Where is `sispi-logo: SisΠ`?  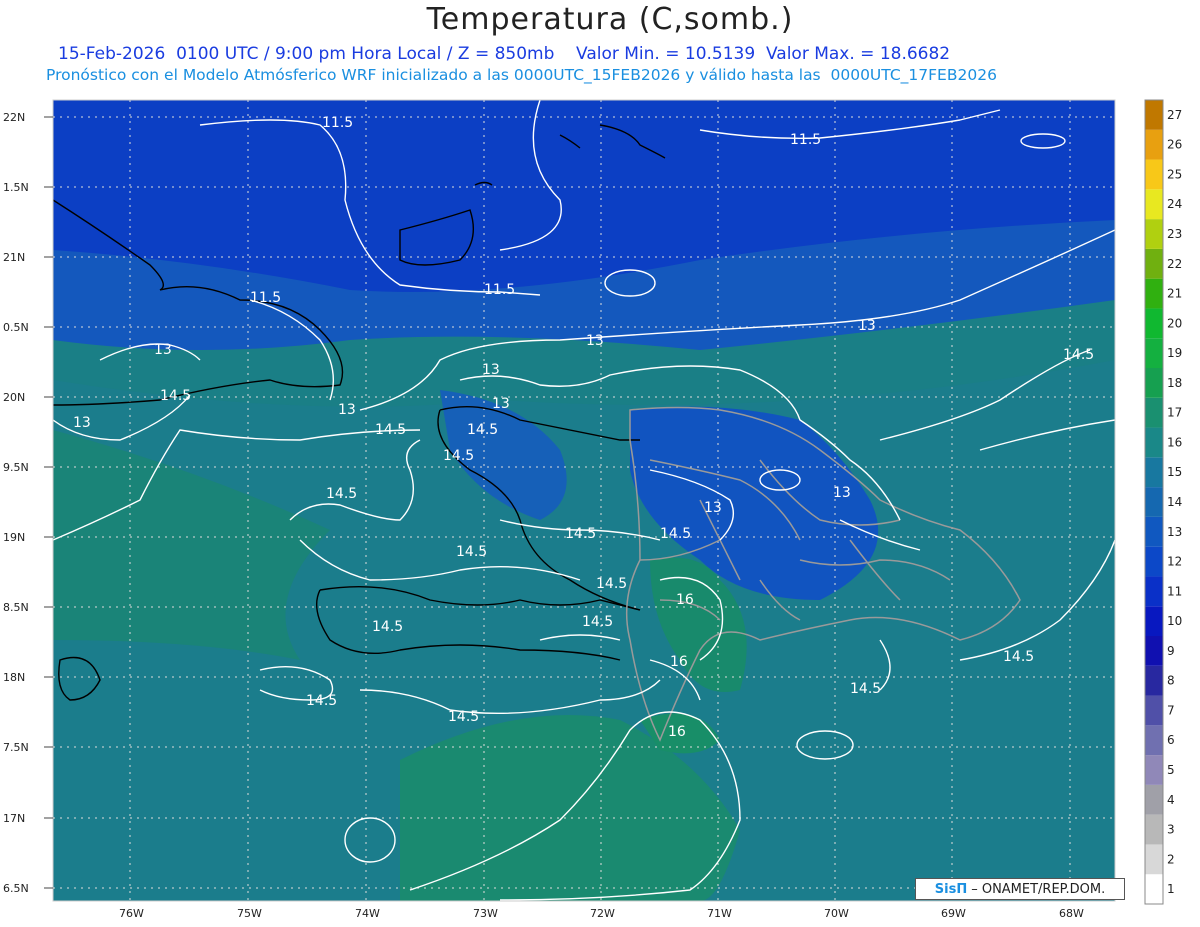 sispi-logo: SisΠ is located at coordinates (951, 889).